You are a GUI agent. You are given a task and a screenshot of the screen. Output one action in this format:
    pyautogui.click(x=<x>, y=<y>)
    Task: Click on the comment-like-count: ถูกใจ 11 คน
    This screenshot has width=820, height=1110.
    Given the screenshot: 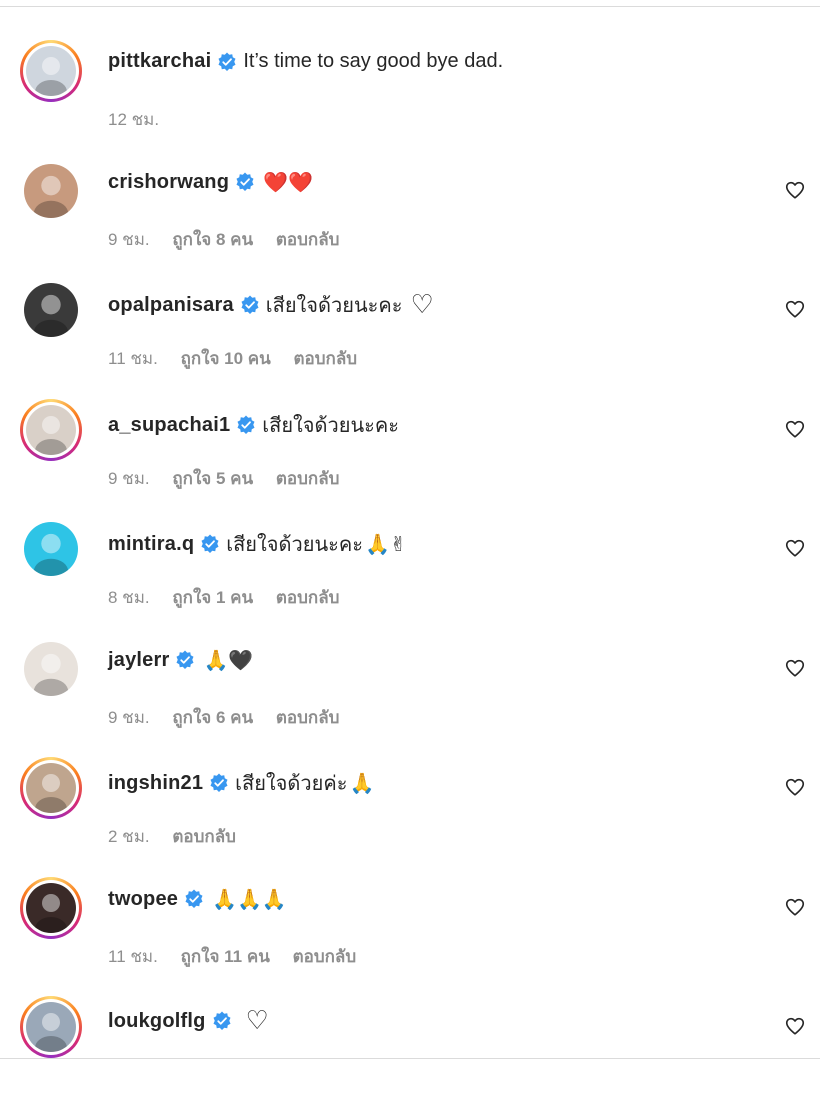 What is the action you would take?
    pyautogui.click(x=225, y=956)
    